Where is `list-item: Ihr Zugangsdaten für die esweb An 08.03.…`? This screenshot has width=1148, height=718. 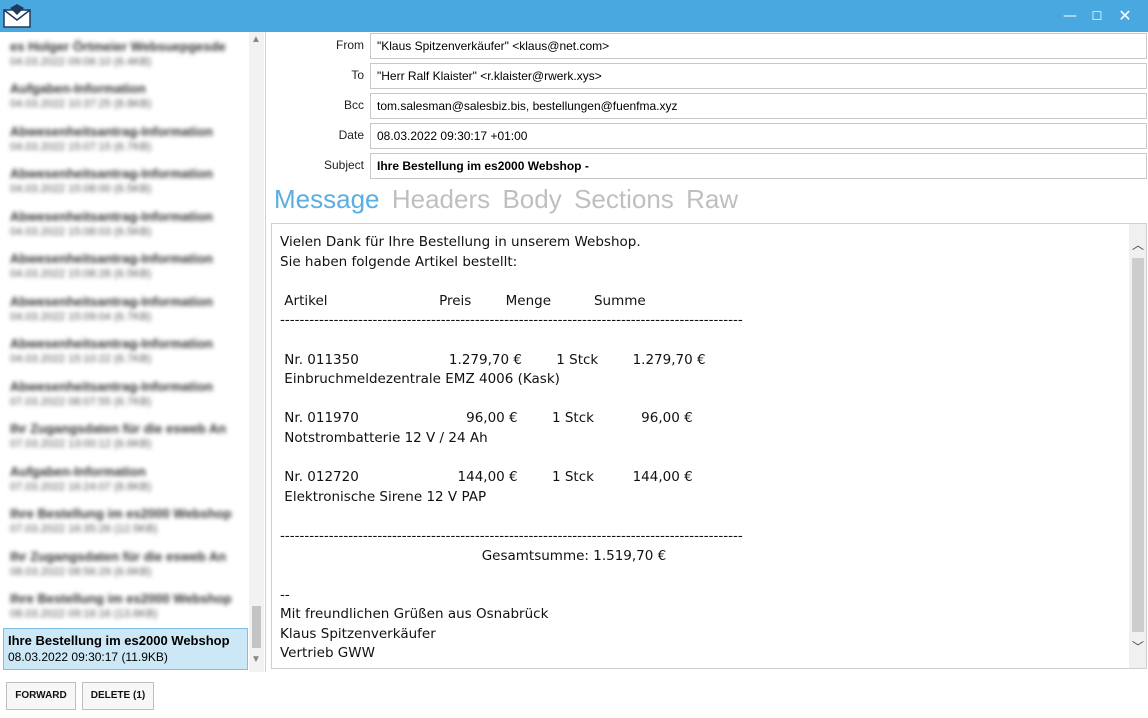
list-item: Ihr Zugangsdaten für die esweb An 08.03.… is located at coordinates (125, 566).